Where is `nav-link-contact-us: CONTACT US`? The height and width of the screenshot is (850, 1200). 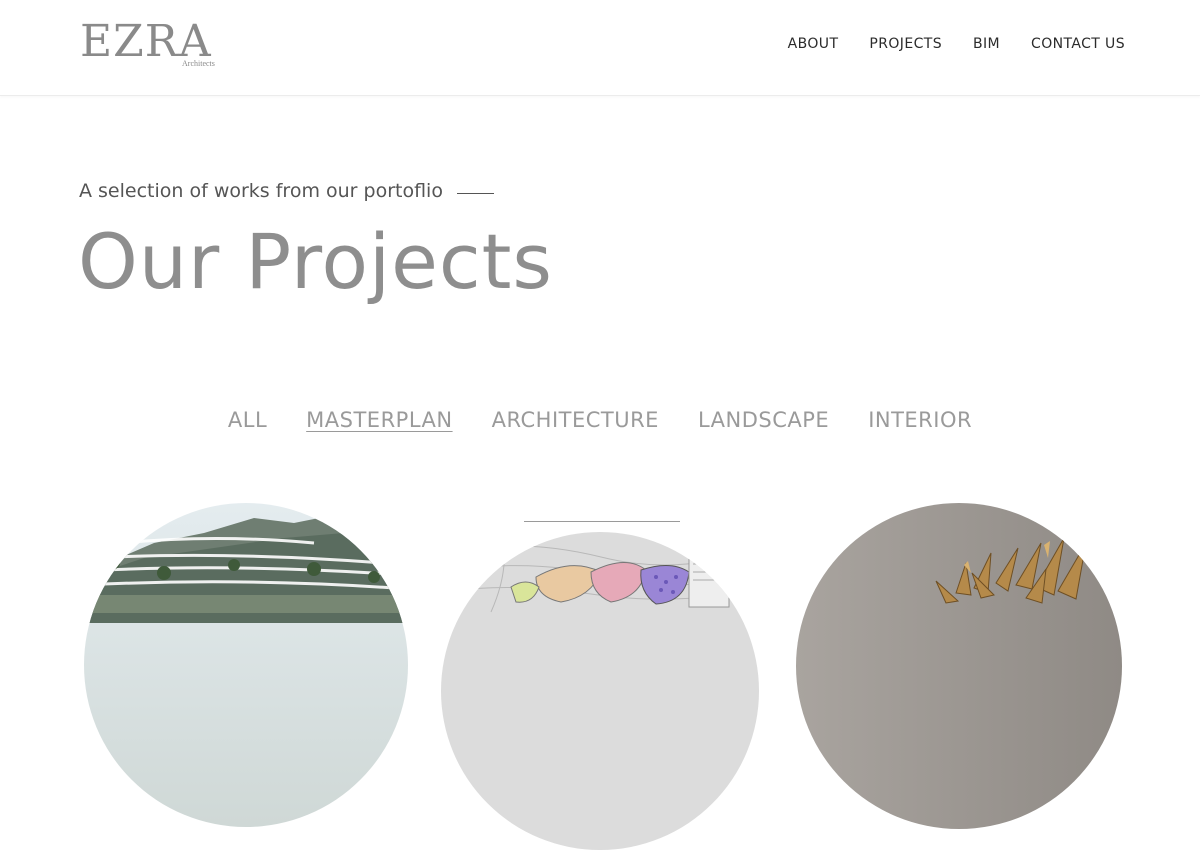 nav-link-contact-us: CONTACT US is located at coordinates (1078, 44).